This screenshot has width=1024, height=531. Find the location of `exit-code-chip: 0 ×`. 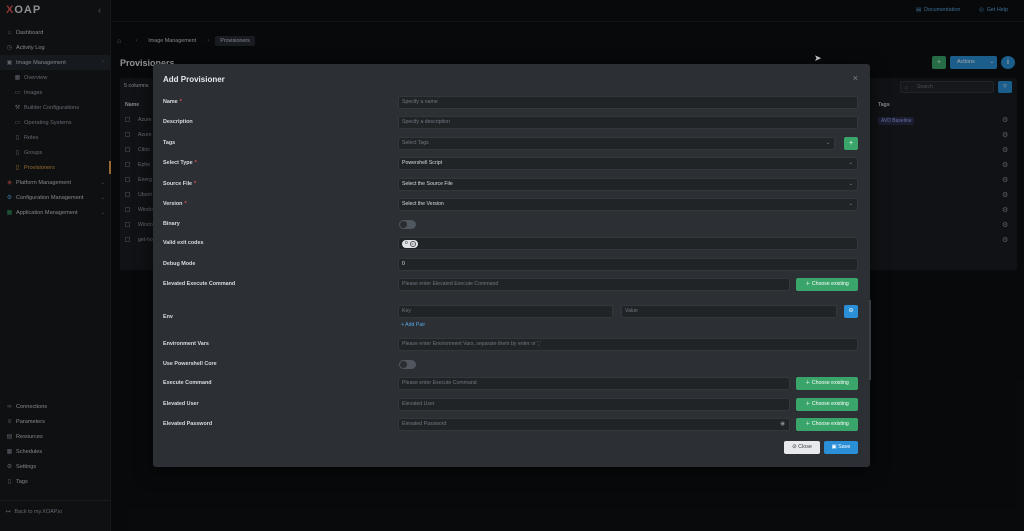

exit-code-chip: 0 × is located at coordinates (410, 244).